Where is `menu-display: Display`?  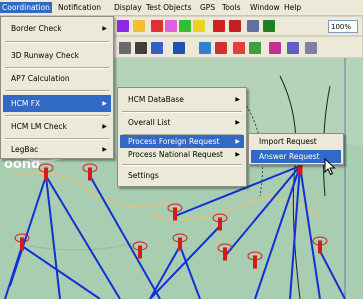
menu-display: Display is located at coordinates (128, 7).